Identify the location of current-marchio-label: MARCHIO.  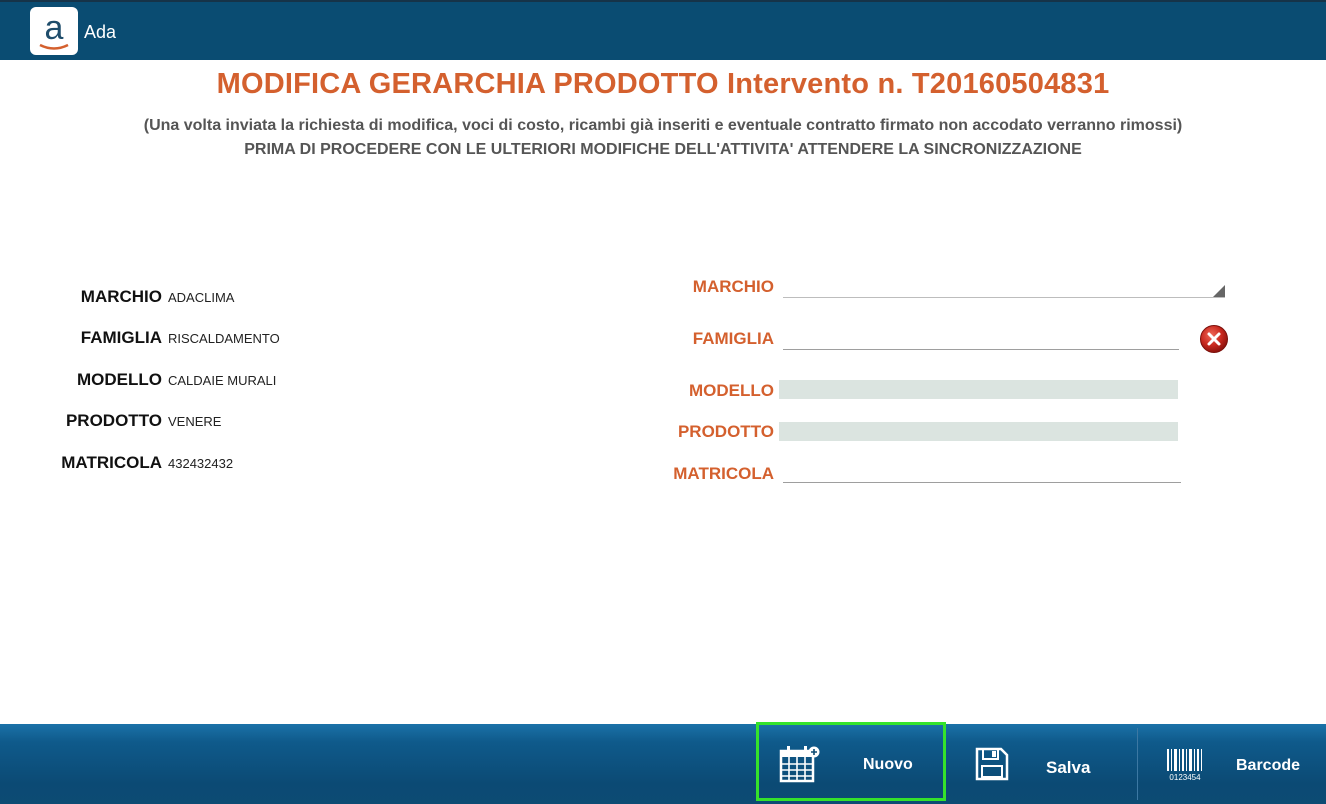
(121, 296).